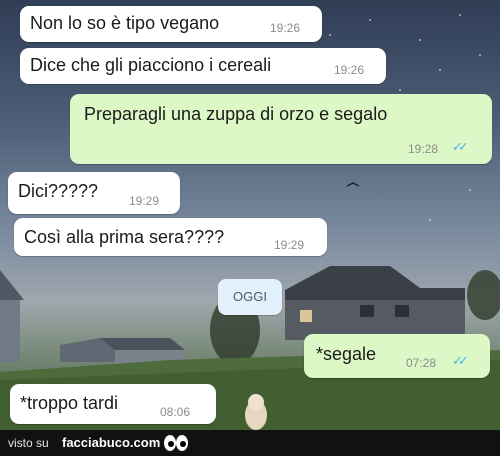 The image size is (500, 458). Describe the element at coordinates (111, 442) in the screenshot. I see `watermark-brand: facciabuco.com` at that location.